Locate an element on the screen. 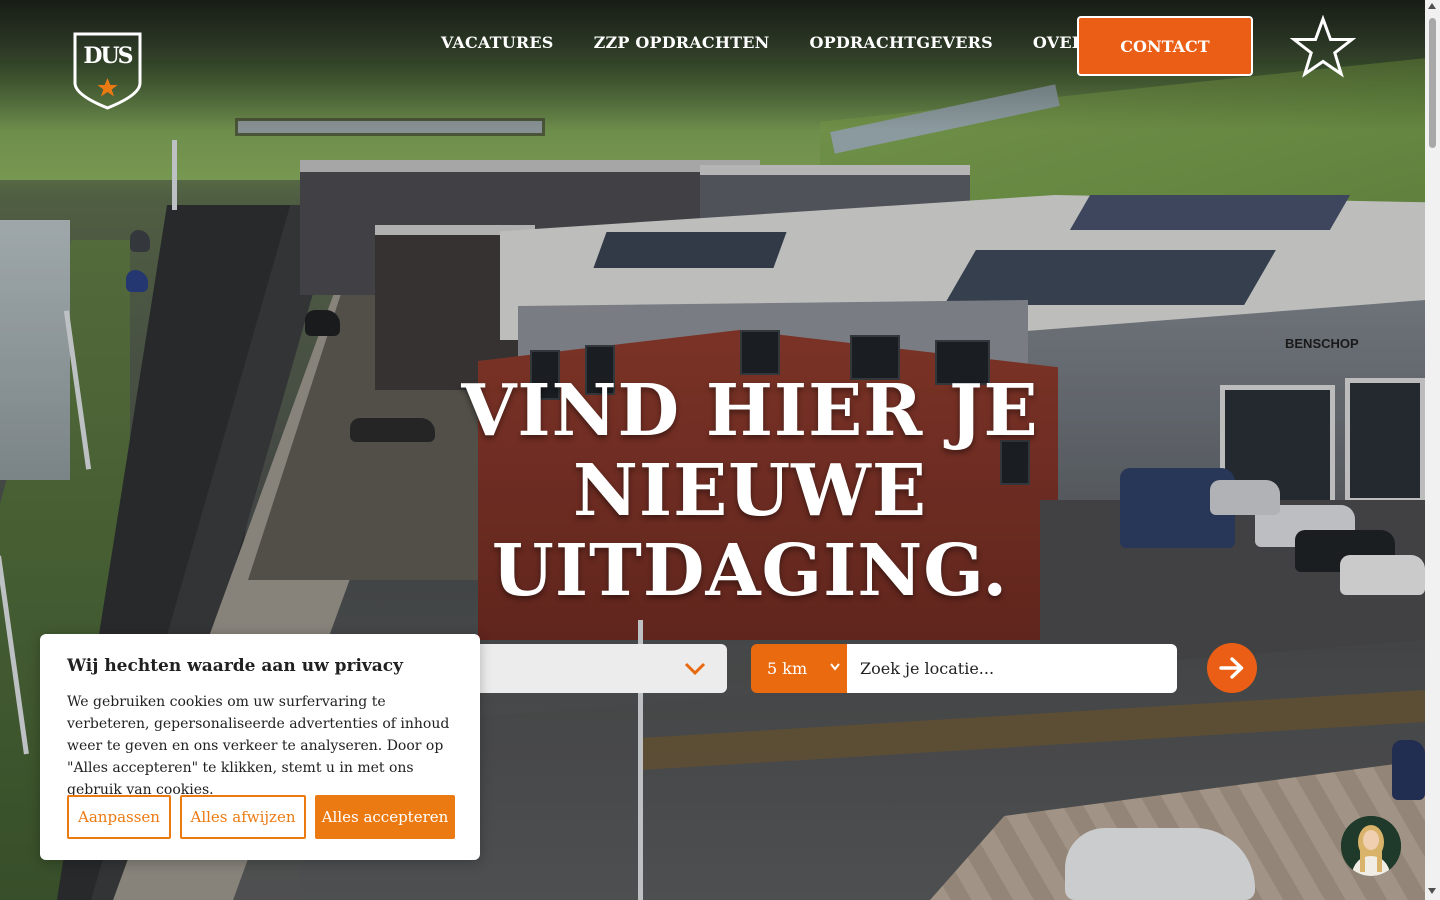 The width and height of the screenshot is (1440, 900). dus-logo: DUS is located at coordinates (107, 70).